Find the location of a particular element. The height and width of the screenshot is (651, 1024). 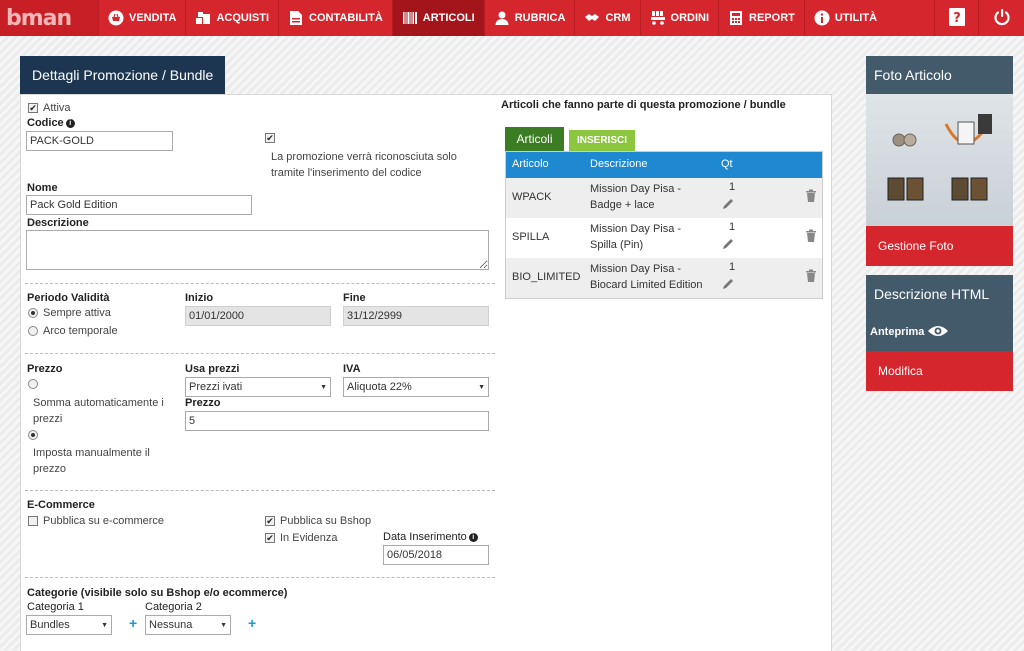

code-only-checkbox: ✔ is located at coordinates (270, 138).